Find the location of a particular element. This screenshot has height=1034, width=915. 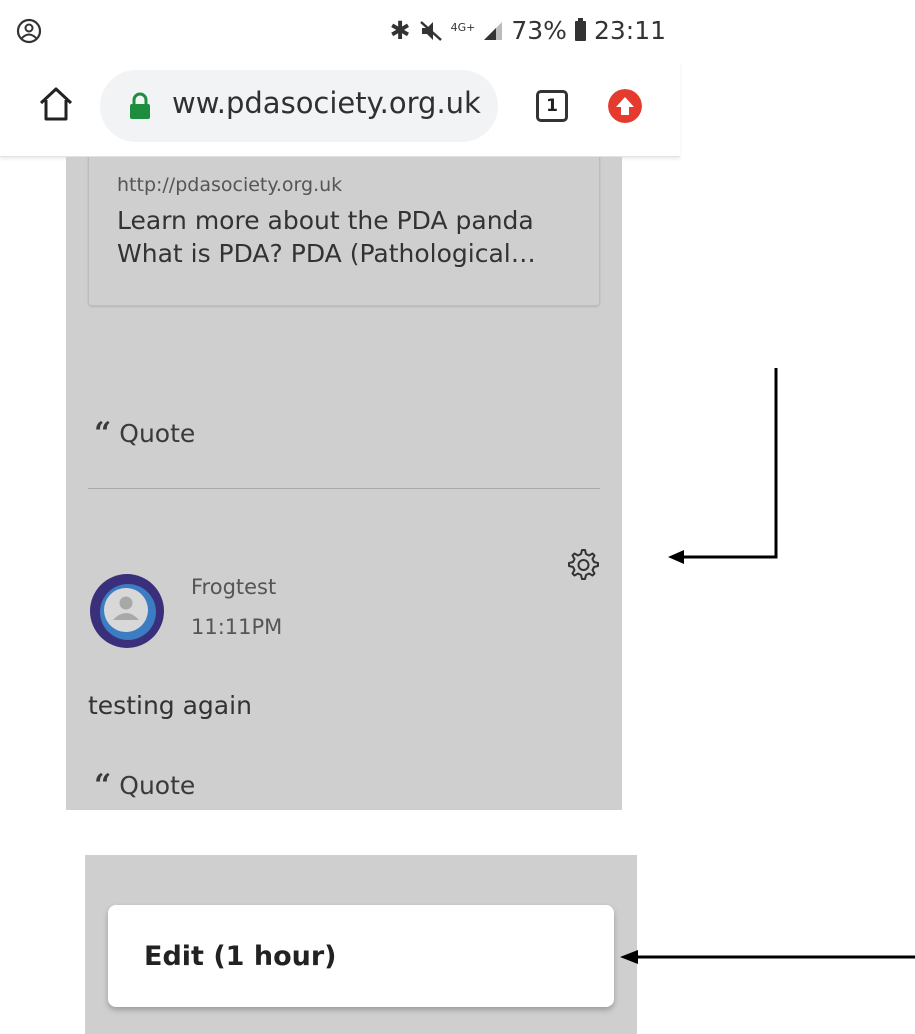

address-bar: ww.pdasociety.org.uk is located at coordinates (299, 106).